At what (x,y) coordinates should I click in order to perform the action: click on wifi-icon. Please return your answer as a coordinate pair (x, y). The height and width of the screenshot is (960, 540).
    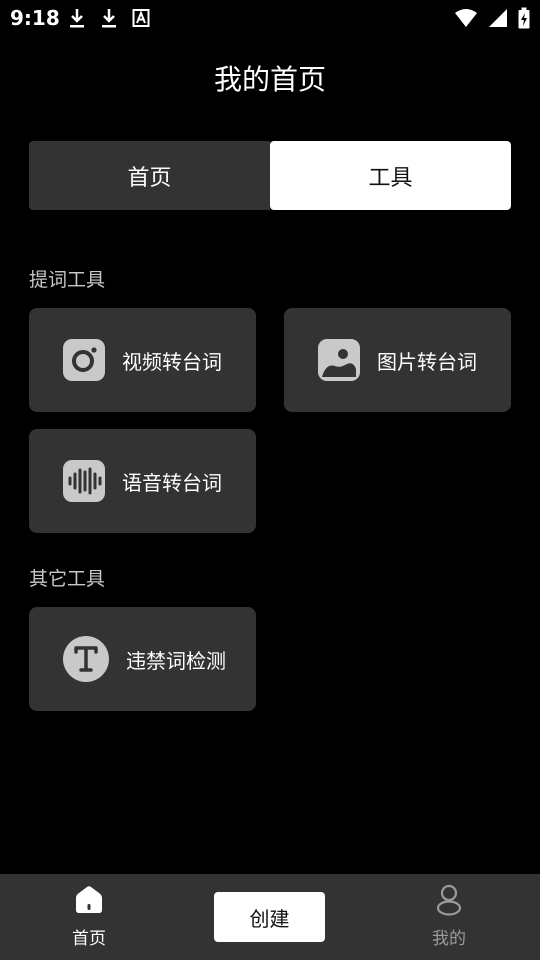
    Looking at the image, I should click on (466, 18).